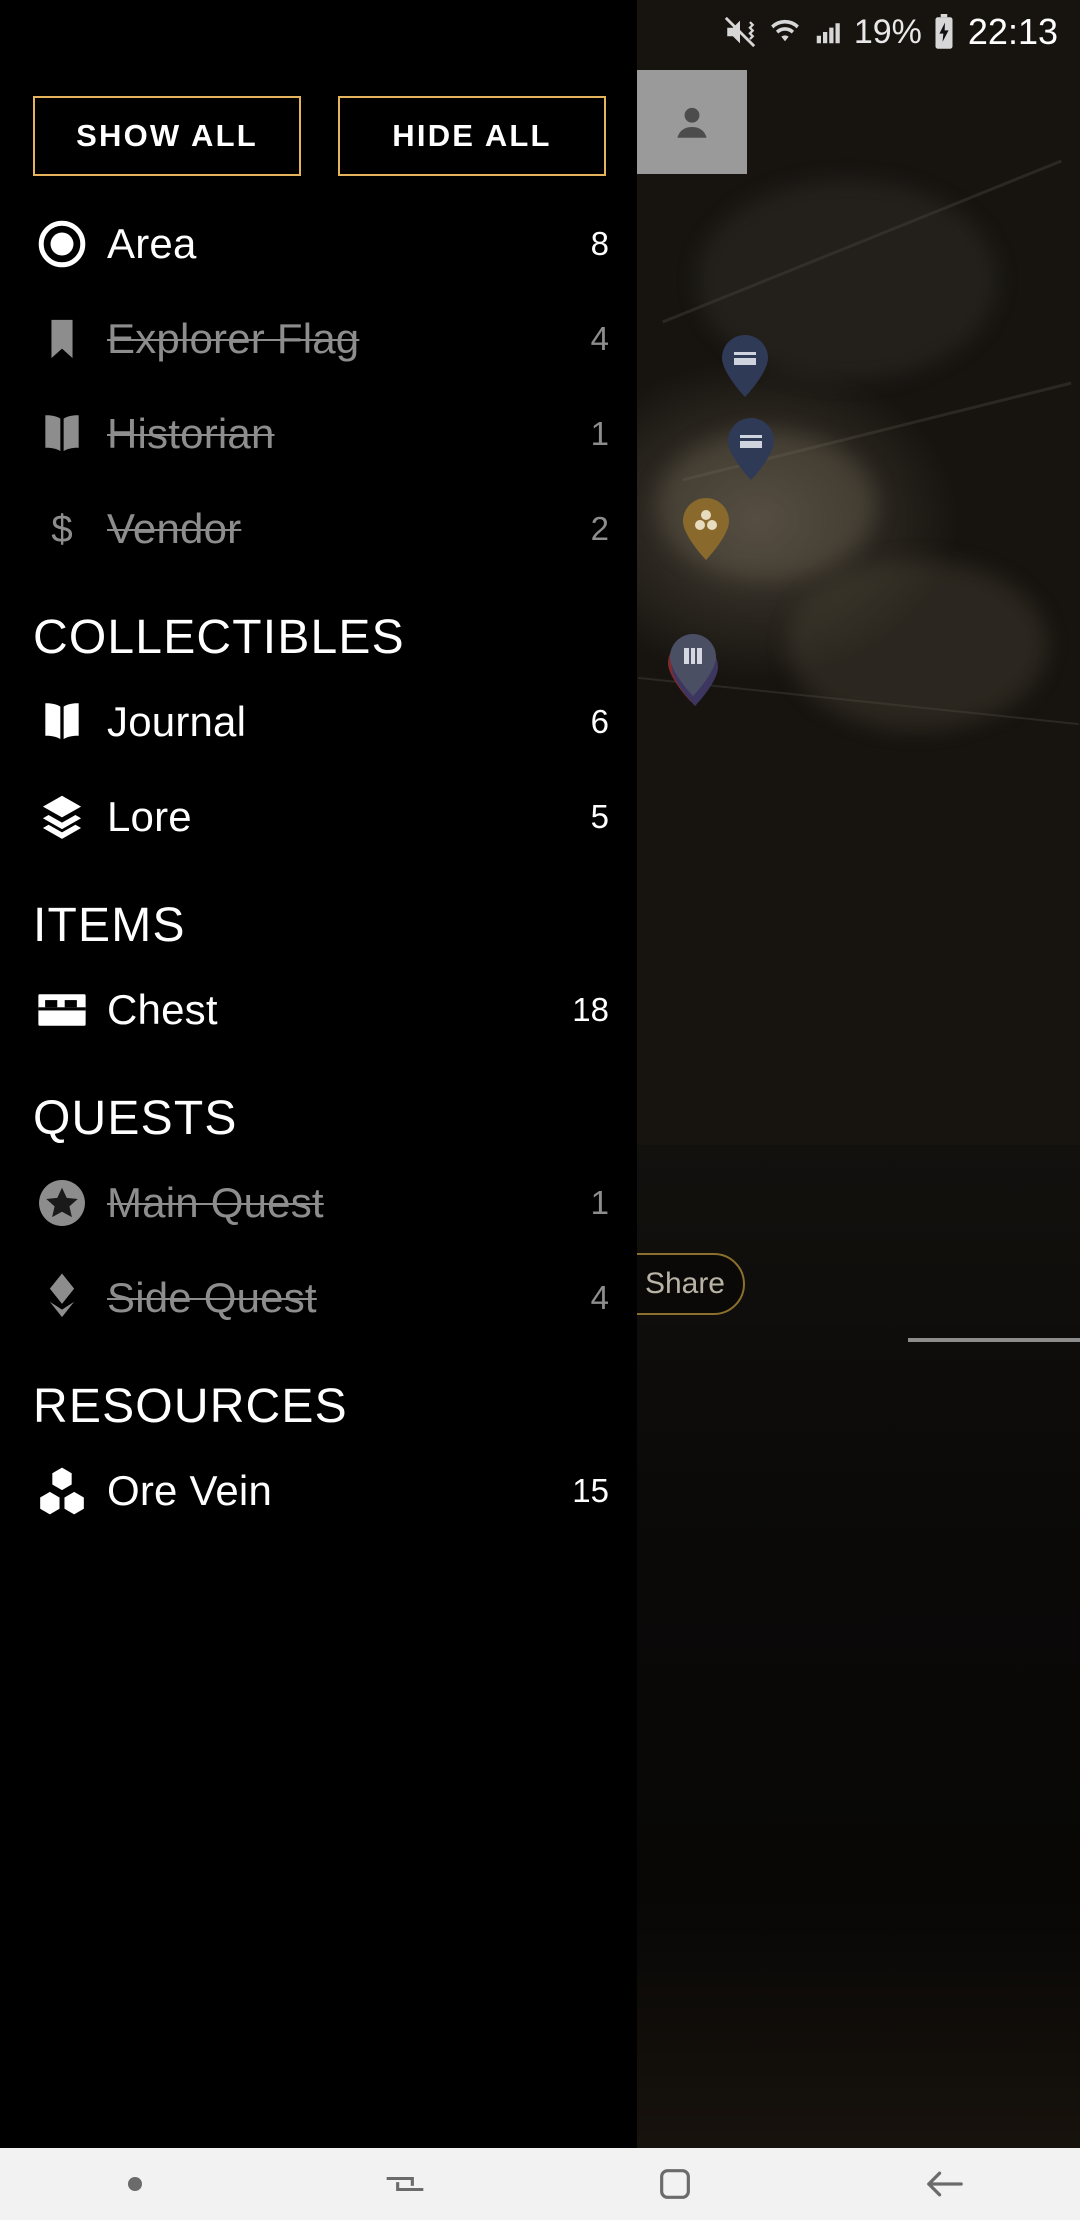 The height and width of the screenshot is (2220, 1080). What do you see at coordinates (590, 1490) in the screenshot?
I see `filter-count: 15` at bounding box center [590, 1490].